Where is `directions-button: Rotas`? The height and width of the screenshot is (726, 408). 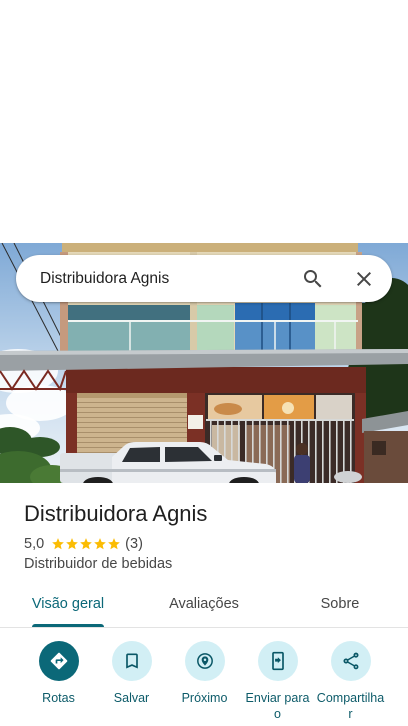
directions-button: Rotas is located at coordinates (58, 681).